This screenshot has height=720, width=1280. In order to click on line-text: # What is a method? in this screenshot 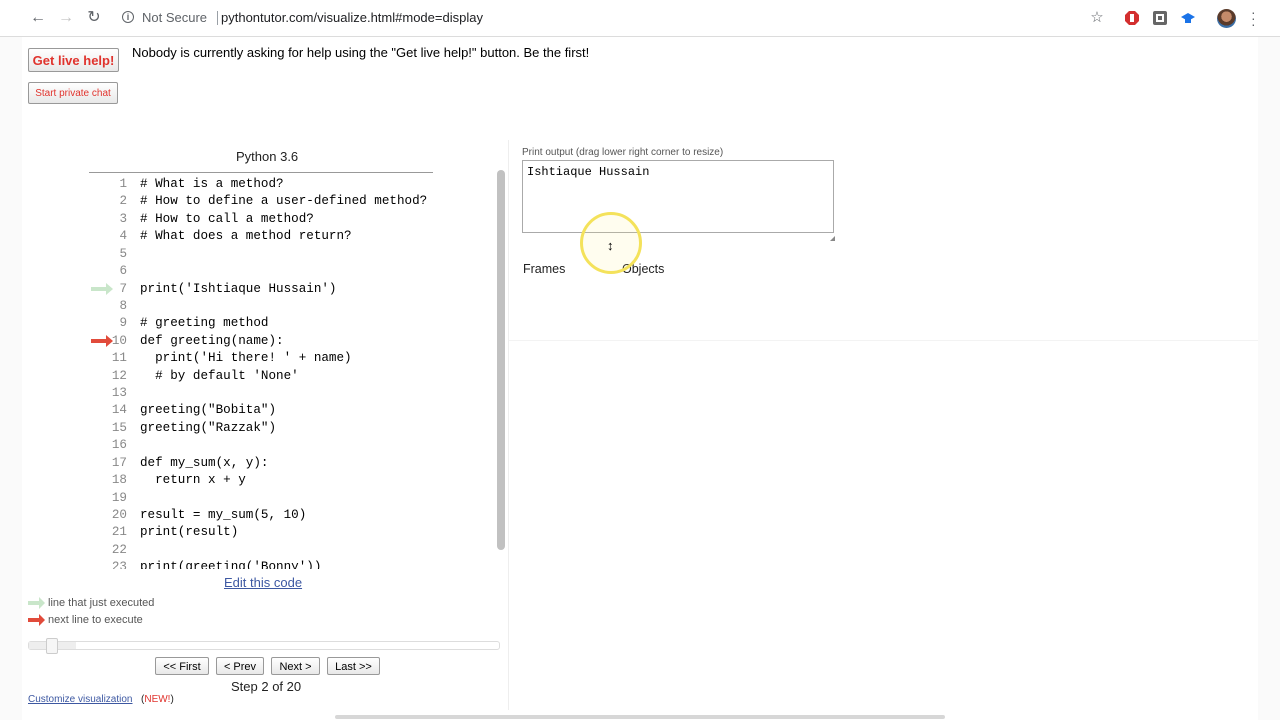, I will do `click(212, 184)`.